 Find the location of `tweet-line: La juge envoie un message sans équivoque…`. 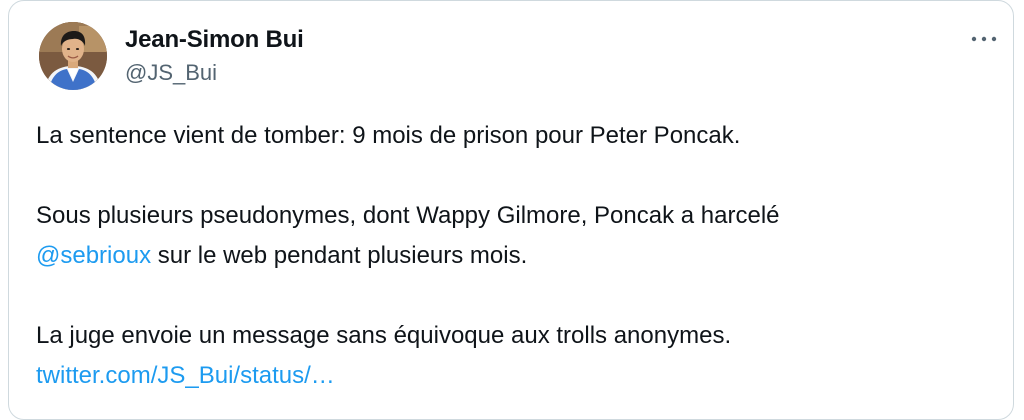

tweet-line: La juge envoie un message sans équivoque… is located at coordinates (384, 335).